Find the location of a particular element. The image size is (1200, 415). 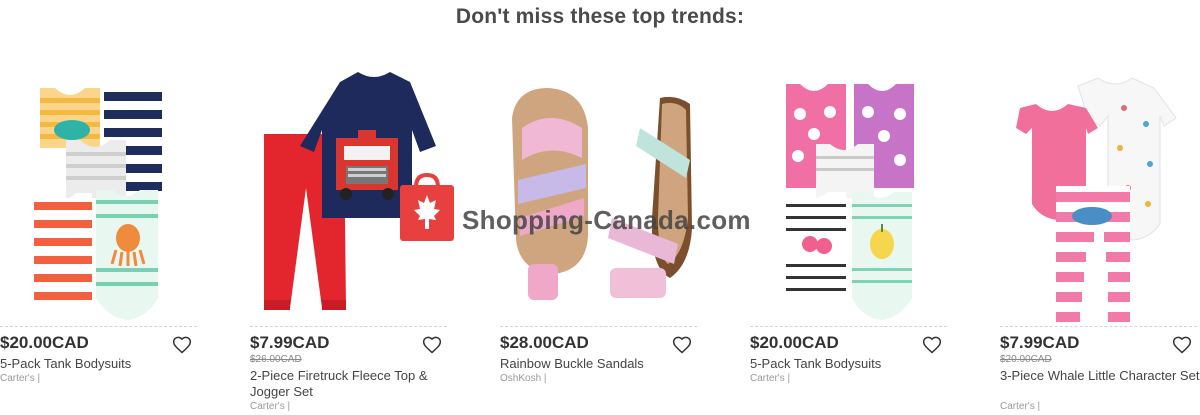

original-price: $20.00CAD is located at coordinates (1026, 359).